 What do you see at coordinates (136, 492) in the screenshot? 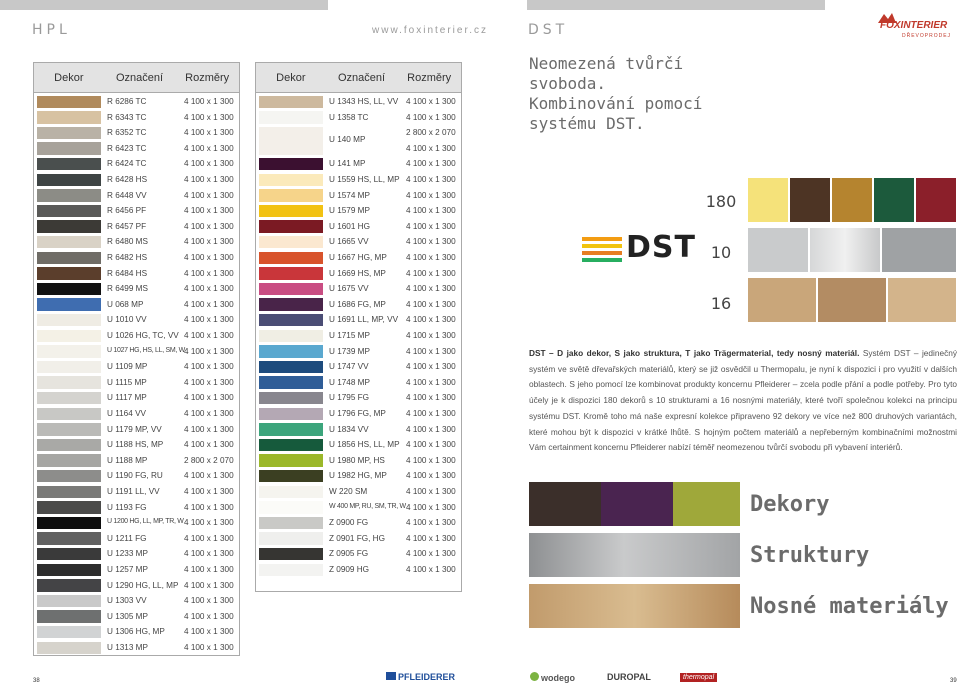
I see `table-row: U 1191 LL, VV 4 100 x 1 300` at bounding box center [136, 492].